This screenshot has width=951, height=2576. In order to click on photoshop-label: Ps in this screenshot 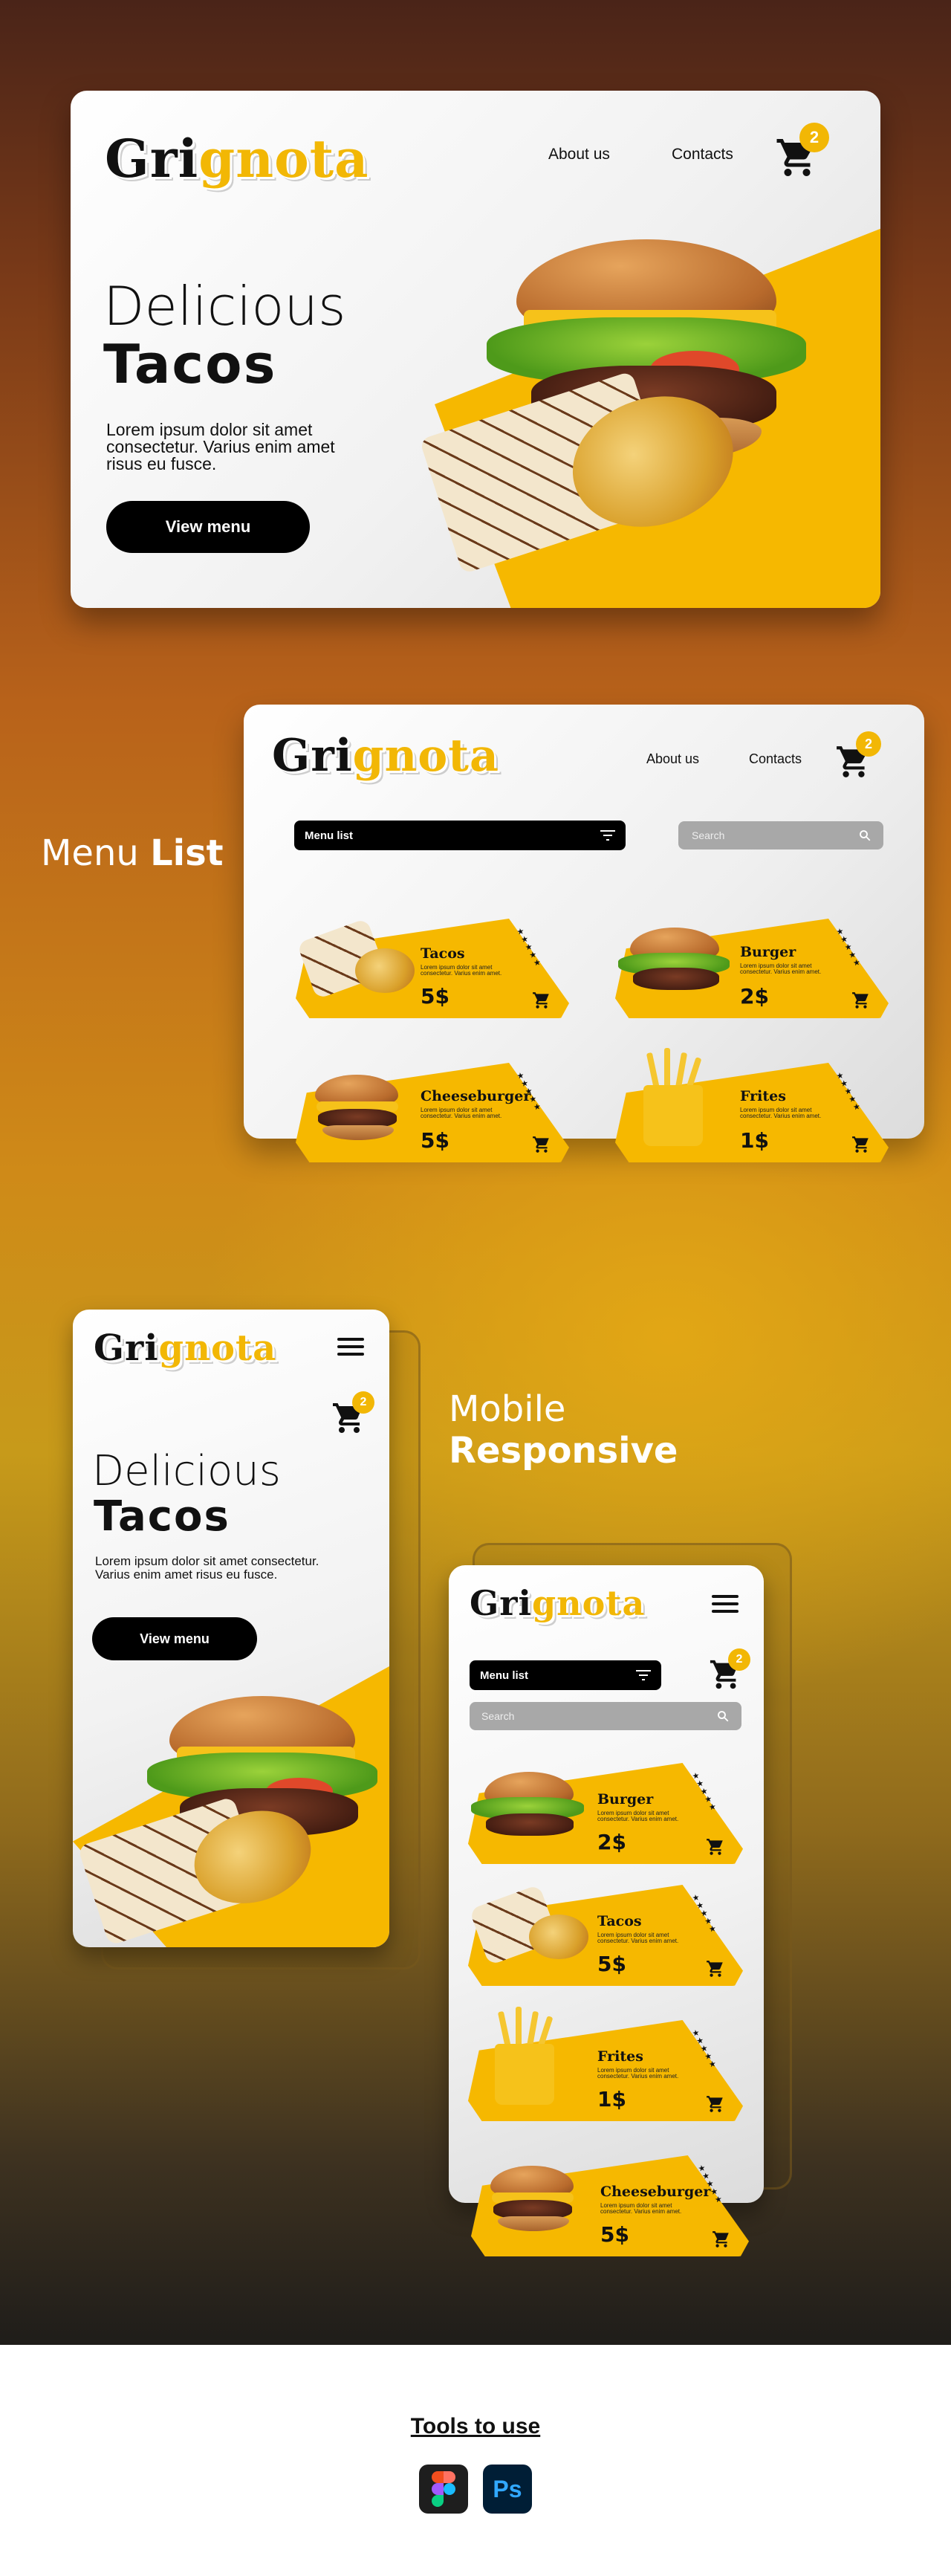, I will do `click(507, 2488)`.